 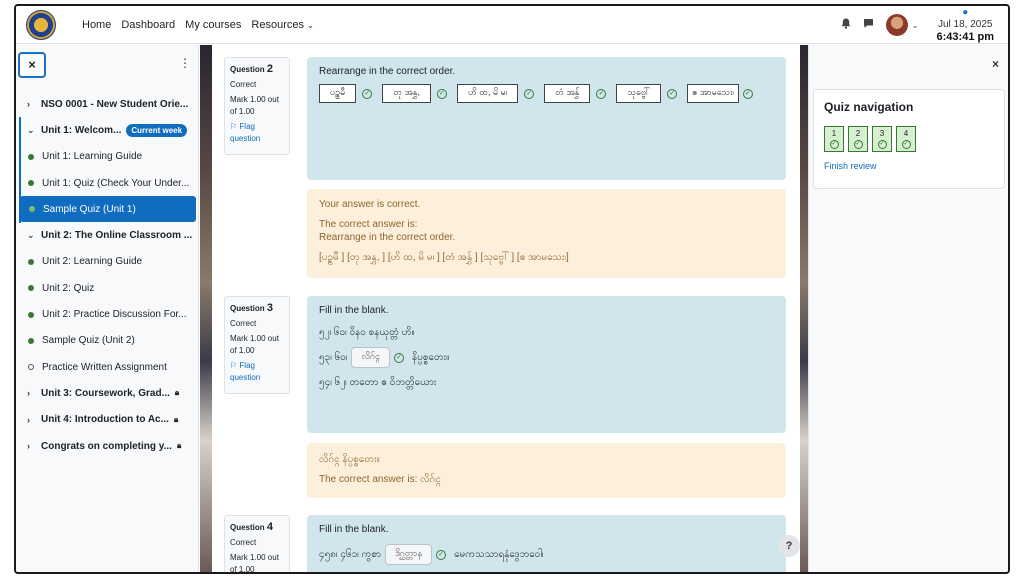 I want to click on question-nav-button: 3 ✓, so click(x=882, y=139).